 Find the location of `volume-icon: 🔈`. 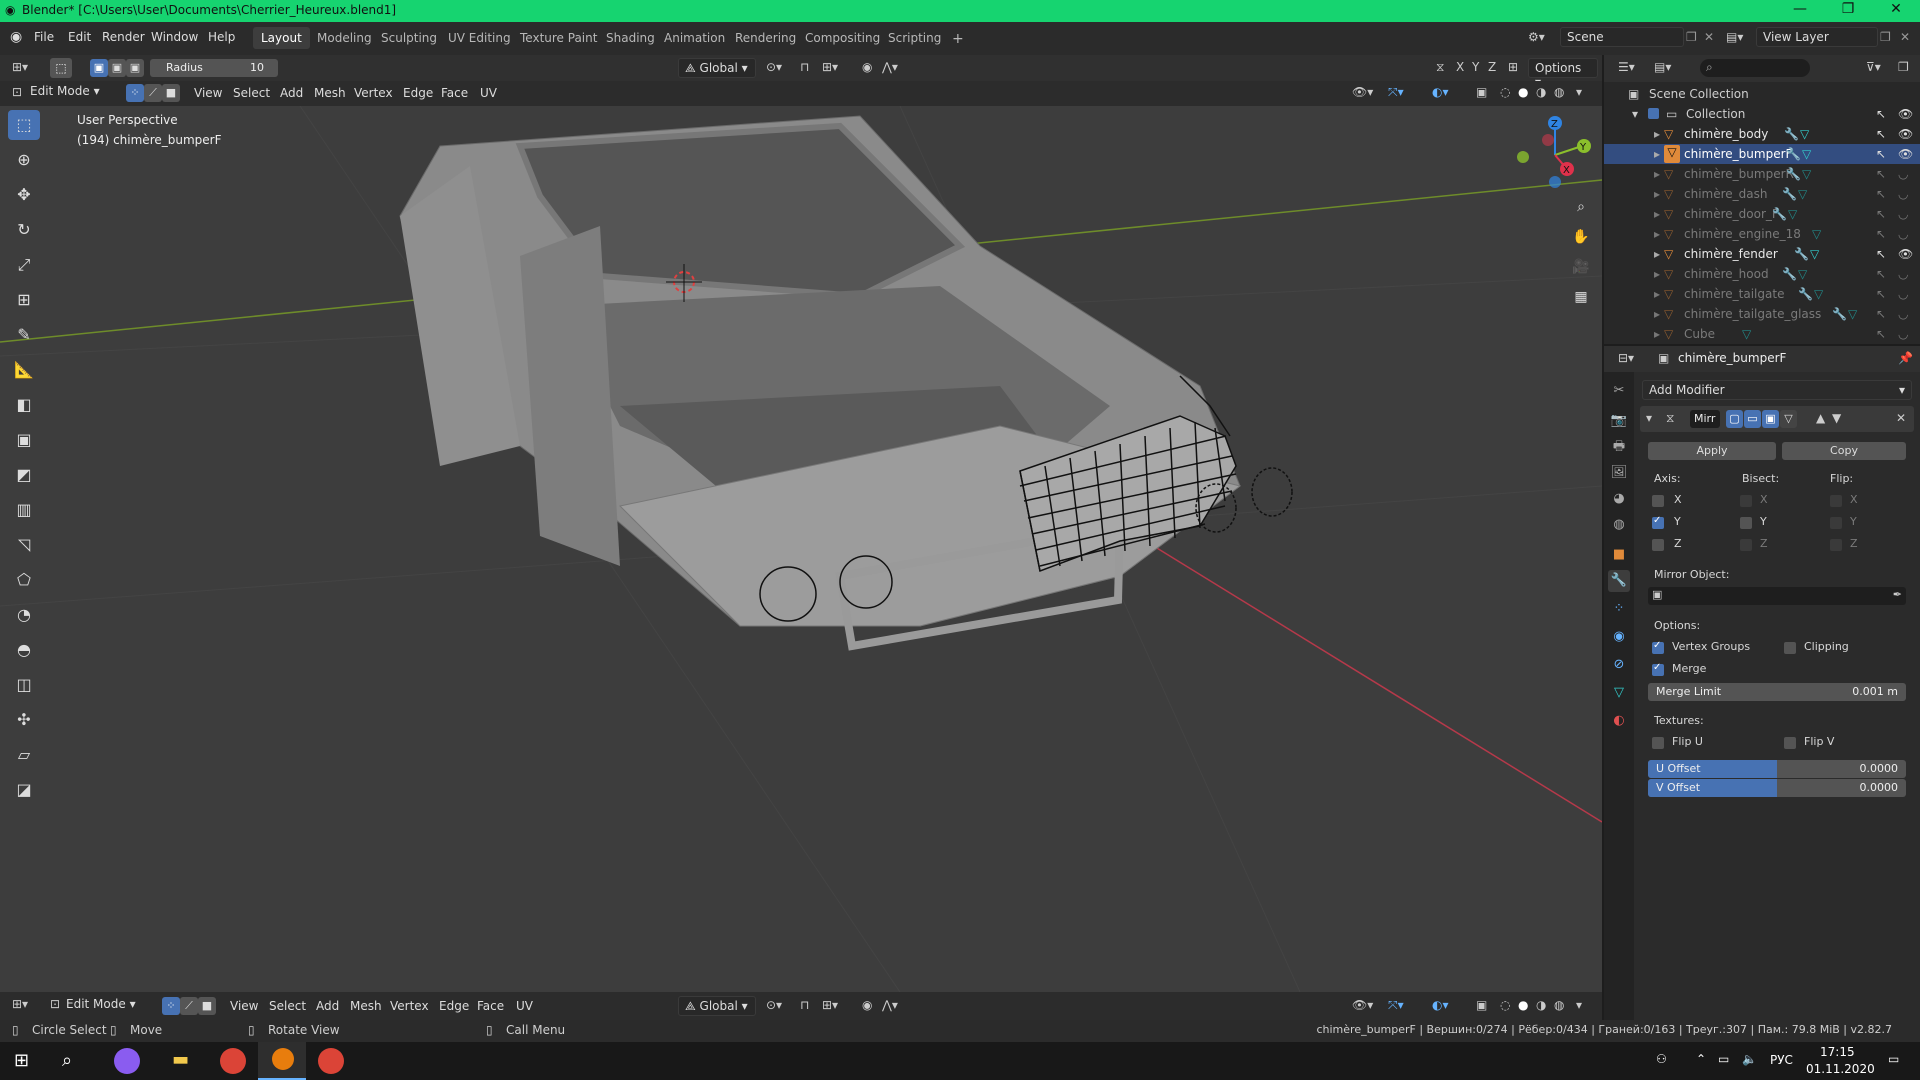

volume-icon: 🔈 is located at coordinates (1749, 1059).